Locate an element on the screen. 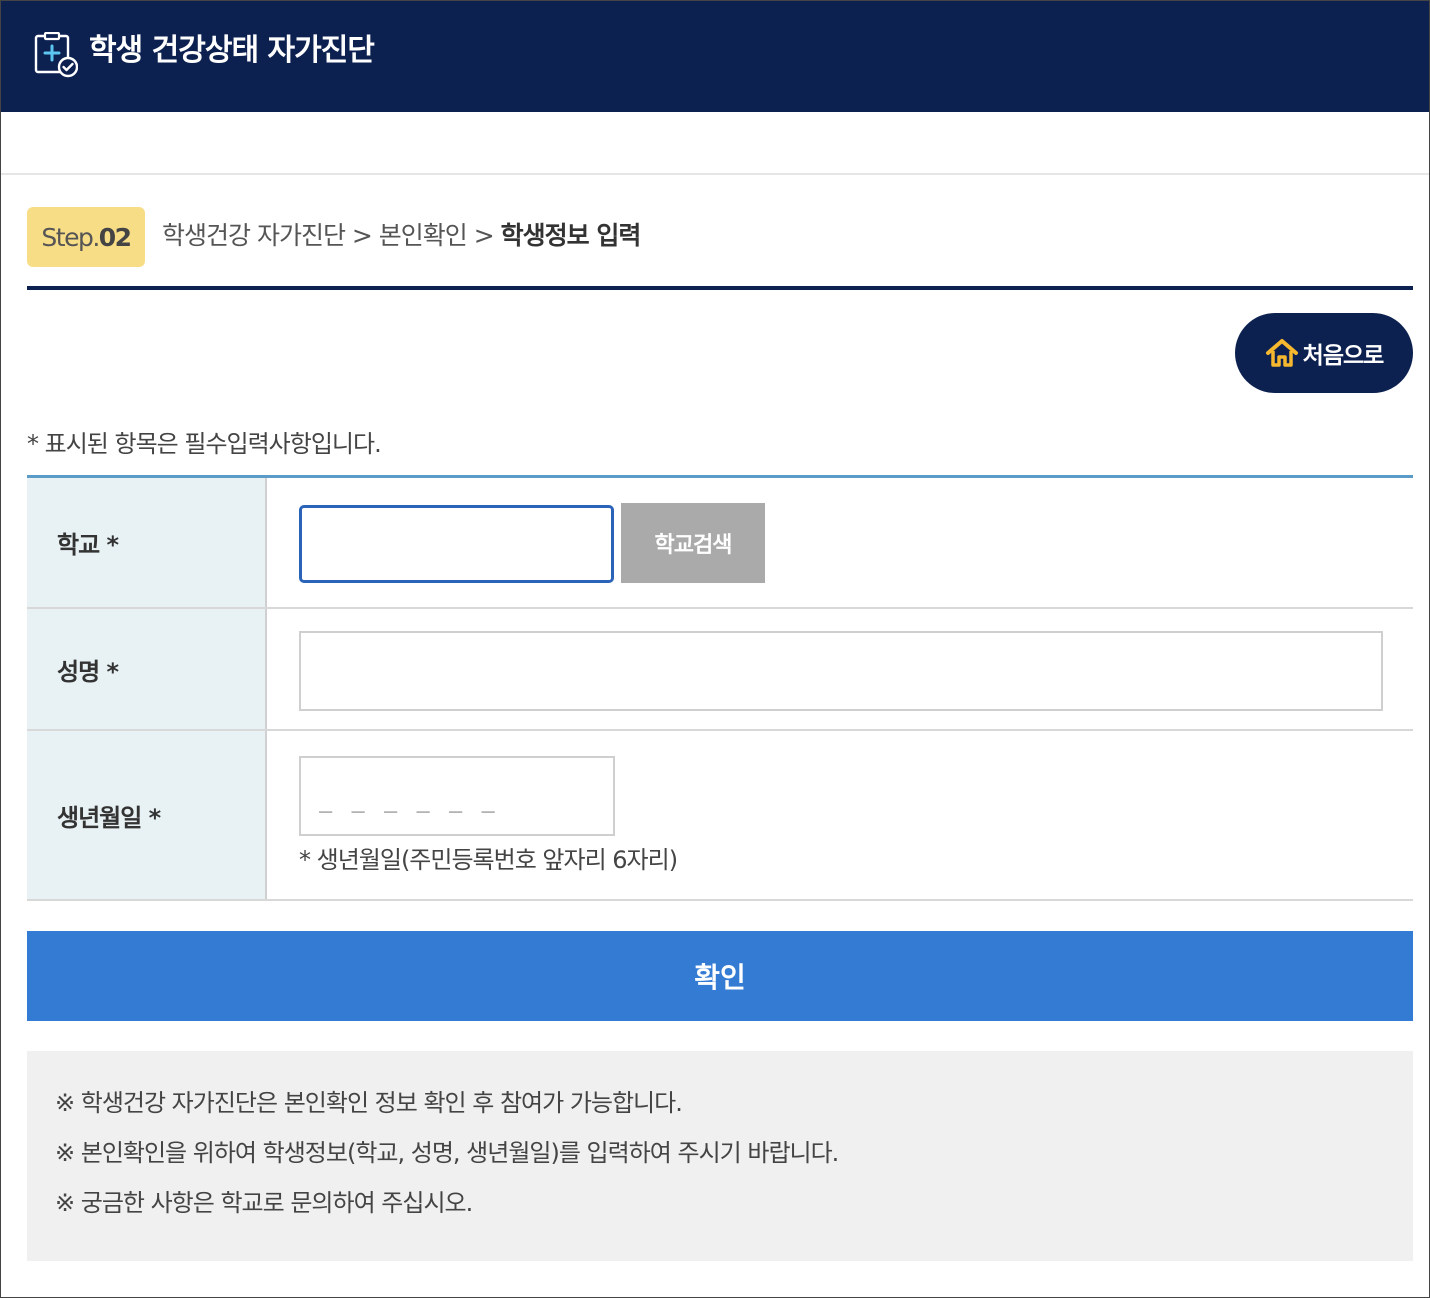  form-row-school: 학교 * 학교검색 is located at coordinates (720, 543).